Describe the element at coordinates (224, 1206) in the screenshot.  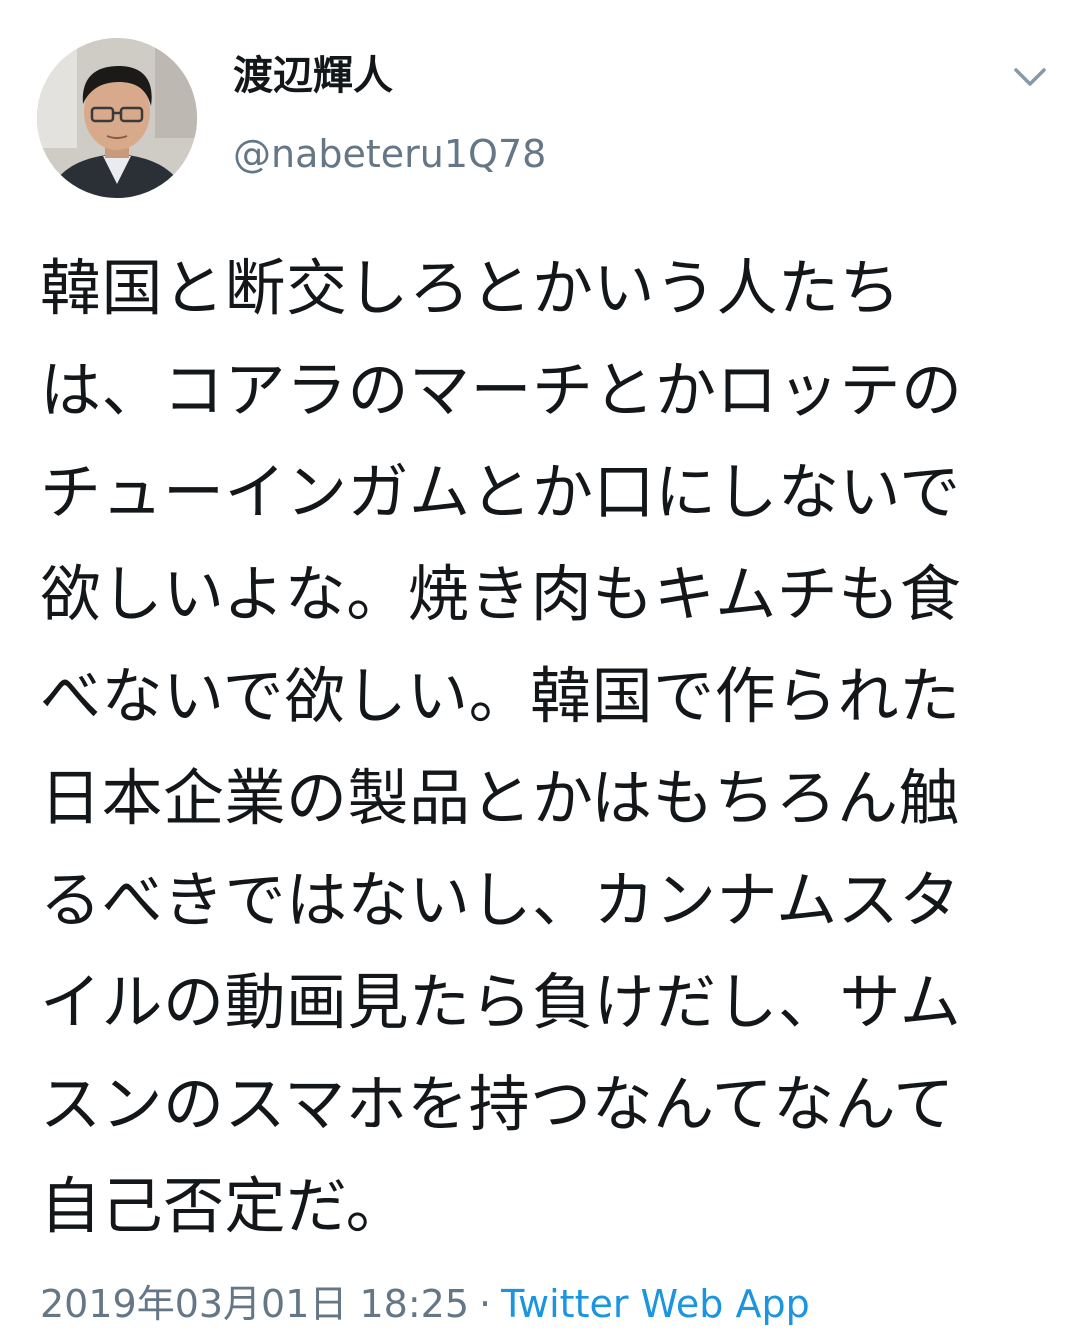
I see `tweet-text-line: 自己否定だ。` at that location.